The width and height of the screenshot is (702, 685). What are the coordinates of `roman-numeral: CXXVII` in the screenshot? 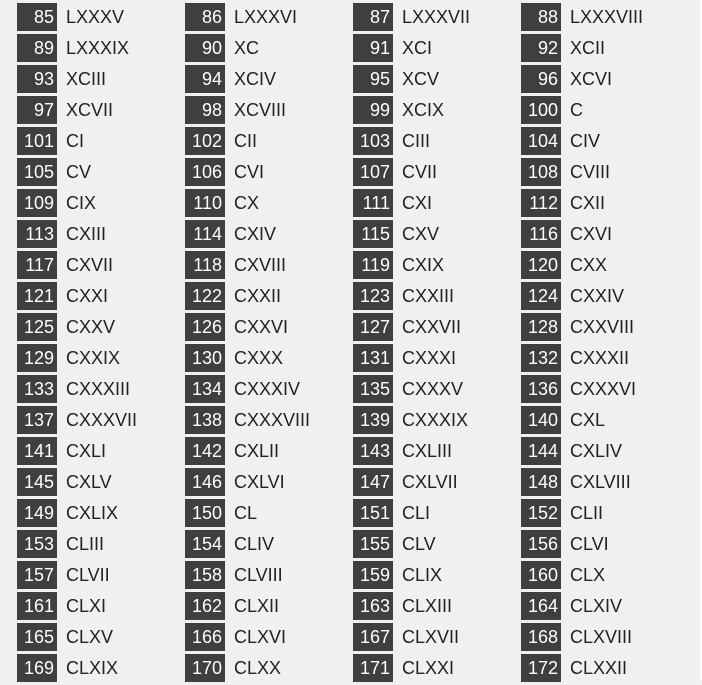 It's located at (432, 327).